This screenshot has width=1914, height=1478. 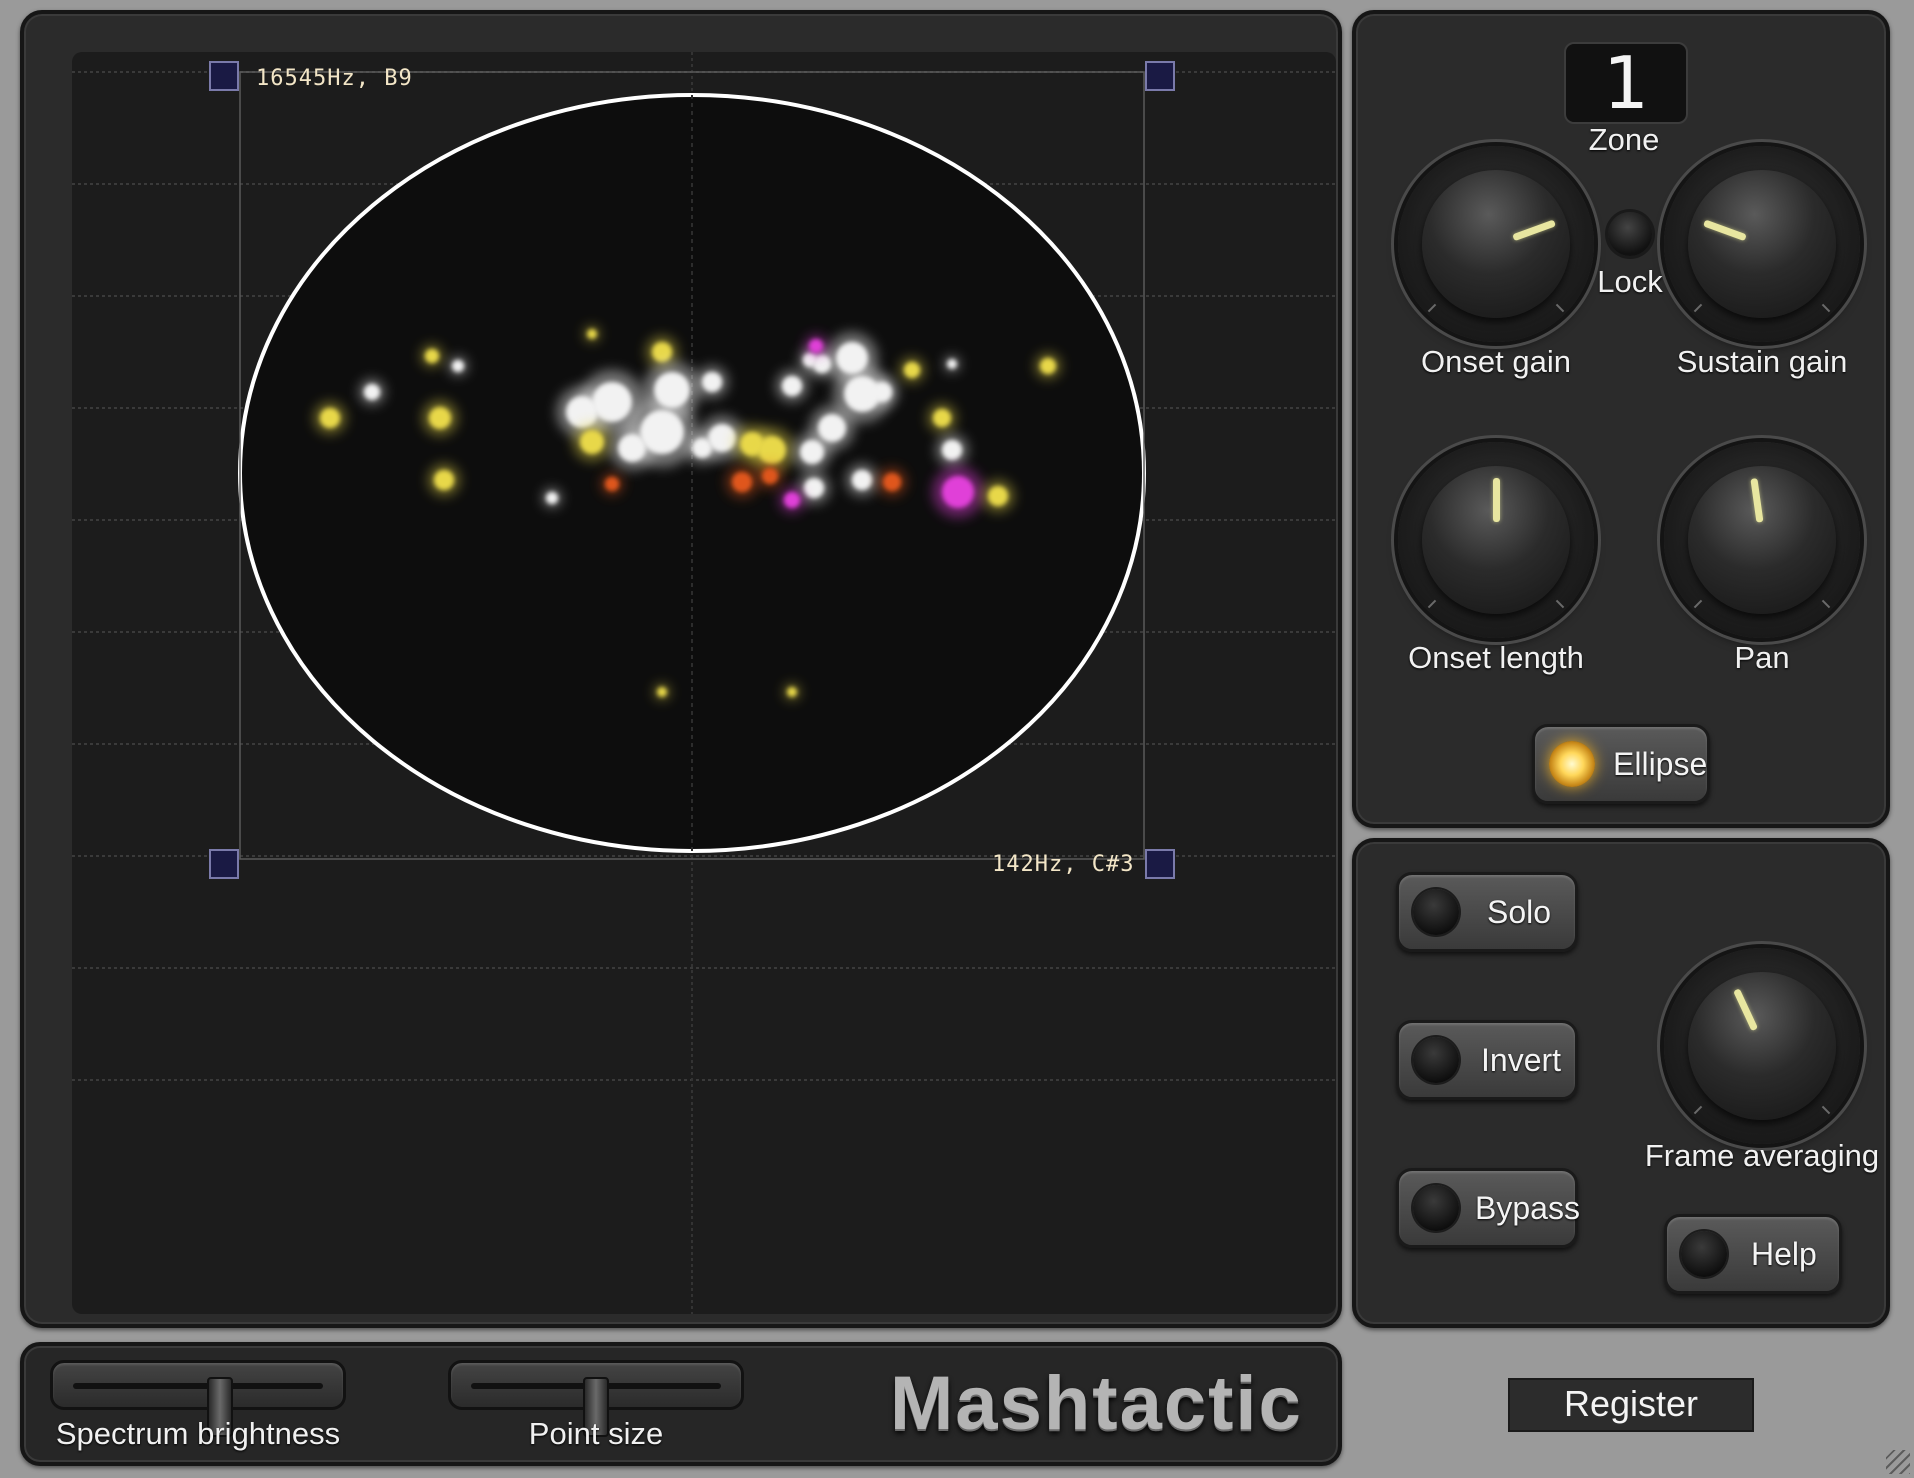 I want to click on solo-button: Solo, so click(x=1487, y=912).